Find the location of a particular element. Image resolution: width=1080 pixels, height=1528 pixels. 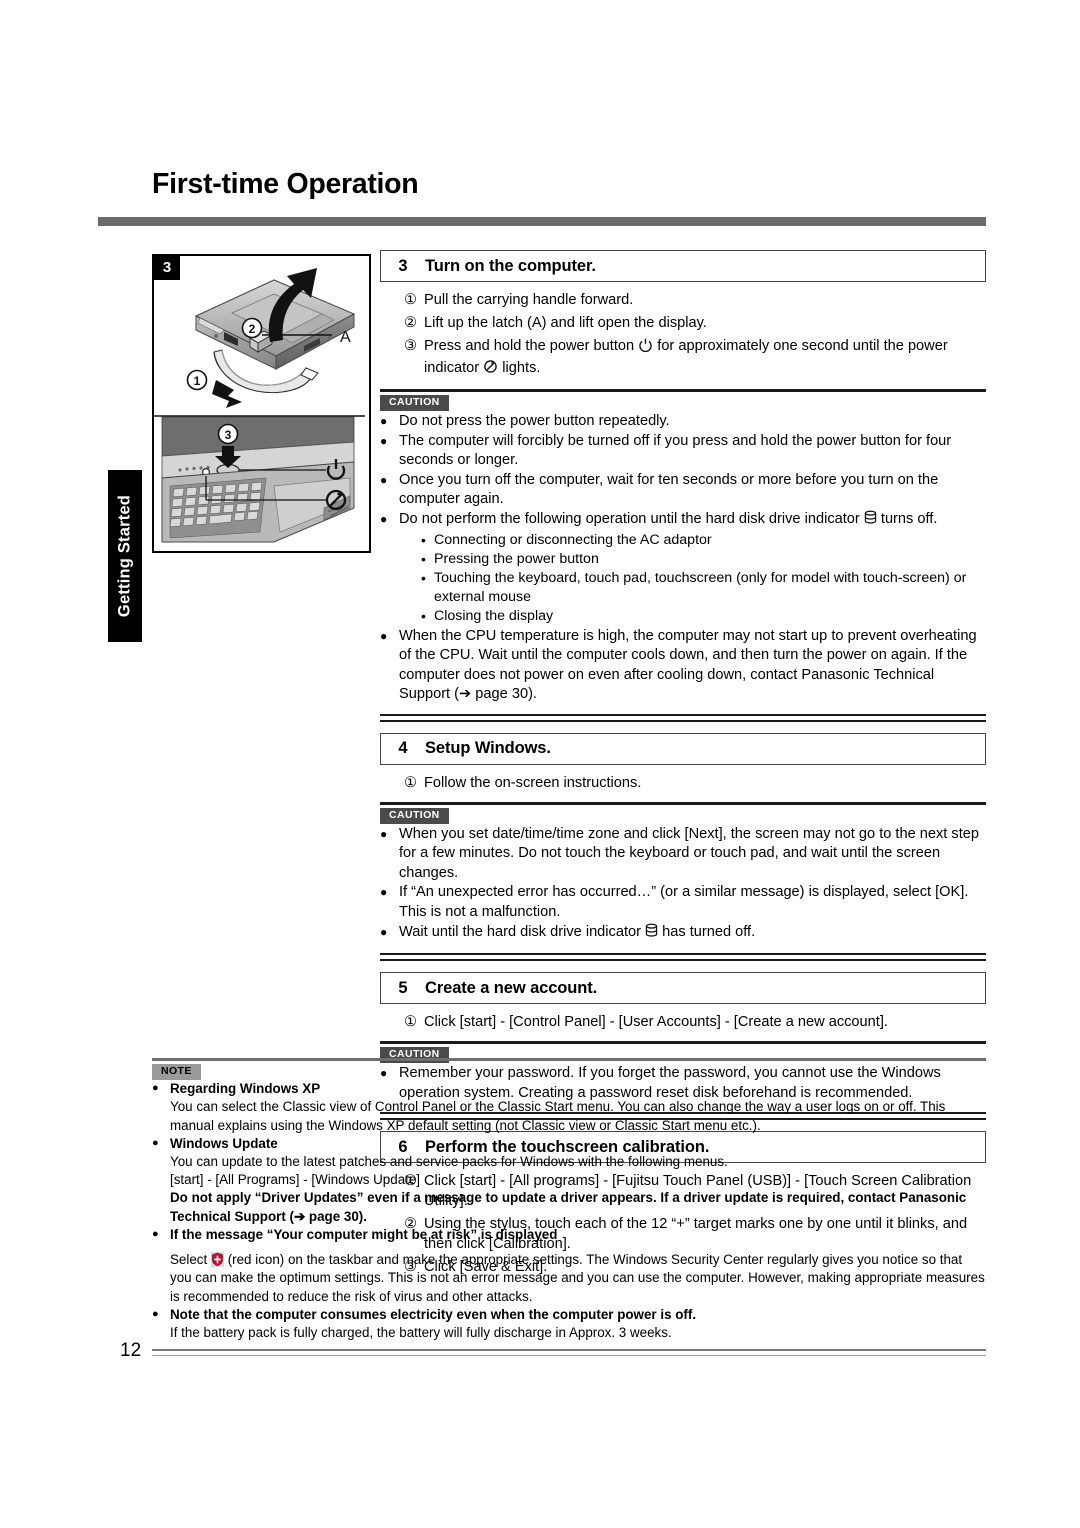

svg-text: 2 is located at coordinates (252, 329).